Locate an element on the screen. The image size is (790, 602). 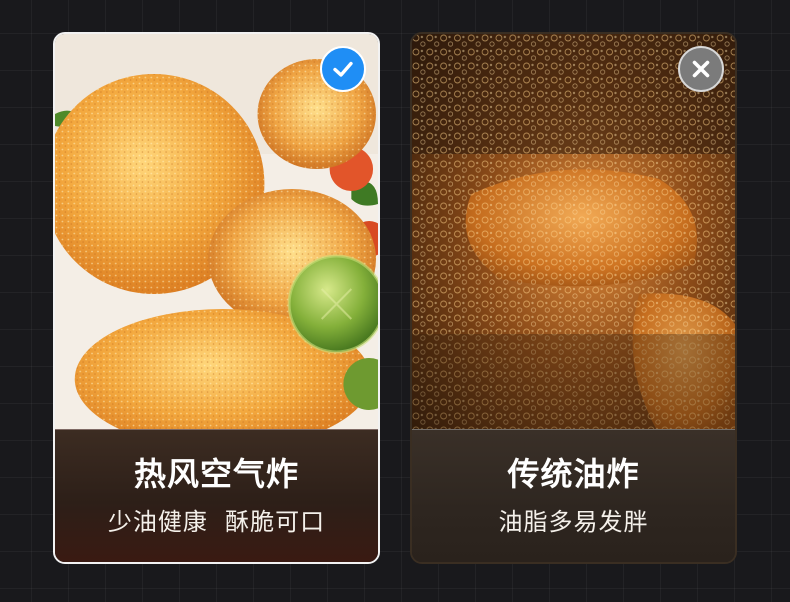
deep-fry-caption: 传统油炸 油脂多易发胖 is located at coordinates (573, 495).